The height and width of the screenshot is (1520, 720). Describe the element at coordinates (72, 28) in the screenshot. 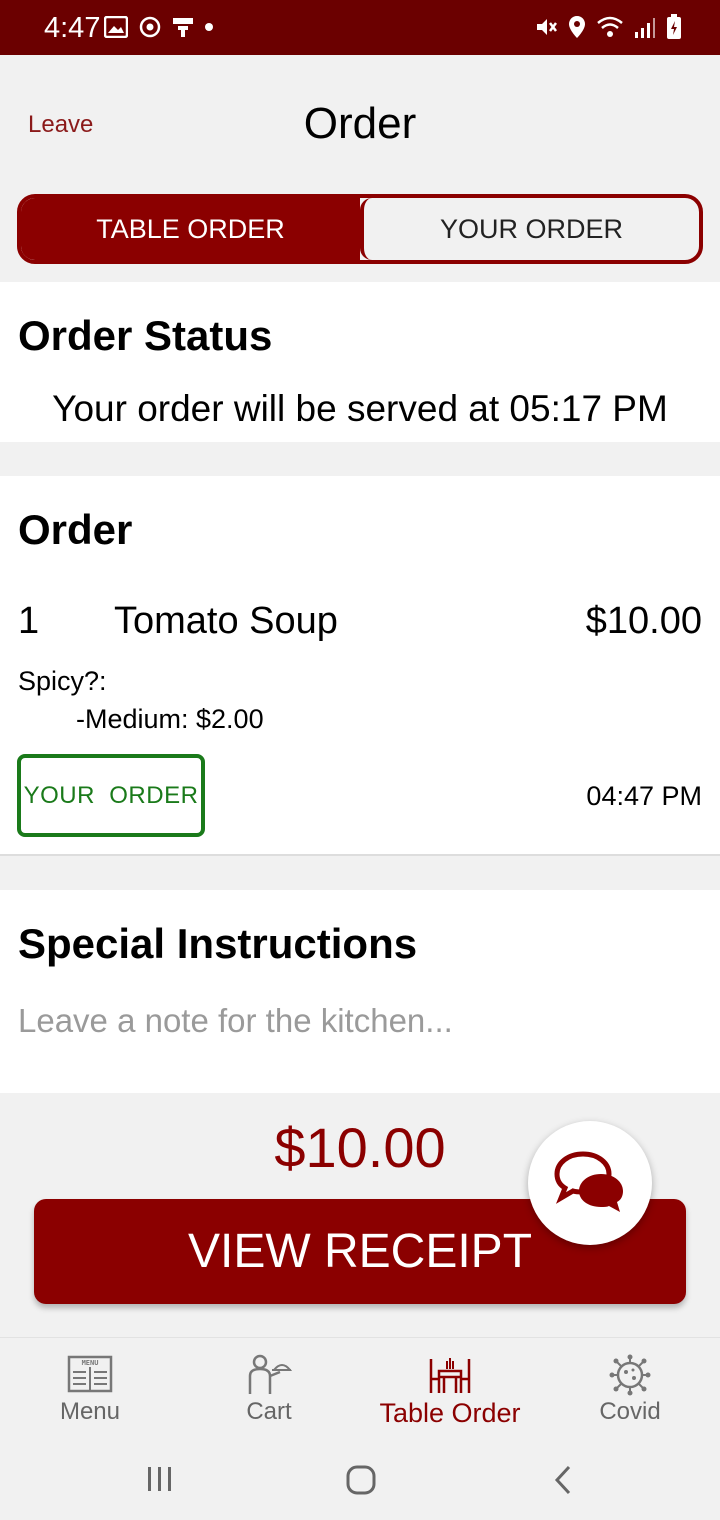

I see `status-time: 4:47` at that location.